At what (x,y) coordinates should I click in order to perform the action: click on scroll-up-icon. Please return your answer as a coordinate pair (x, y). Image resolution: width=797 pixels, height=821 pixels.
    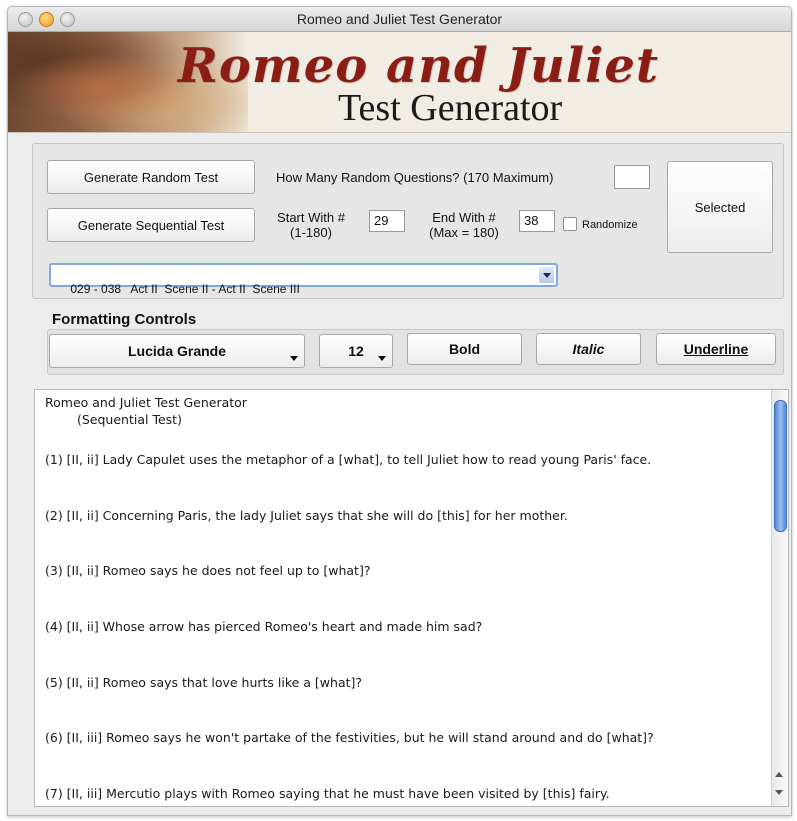
    Looking at the image, I should click on (779, 774).